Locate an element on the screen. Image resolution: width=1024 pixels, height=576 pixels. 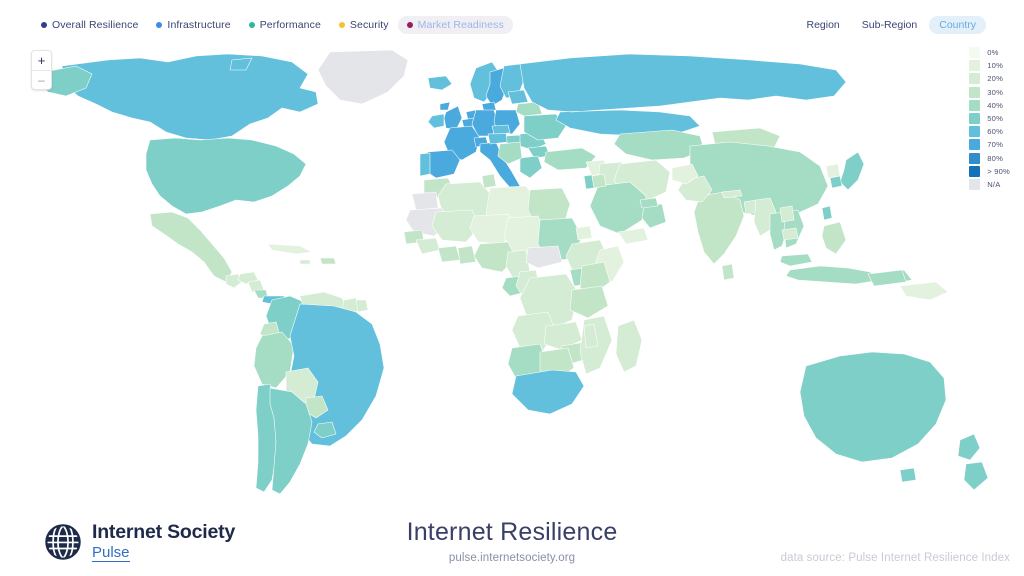
metric-security: Security is located at coordinates (364, 25).